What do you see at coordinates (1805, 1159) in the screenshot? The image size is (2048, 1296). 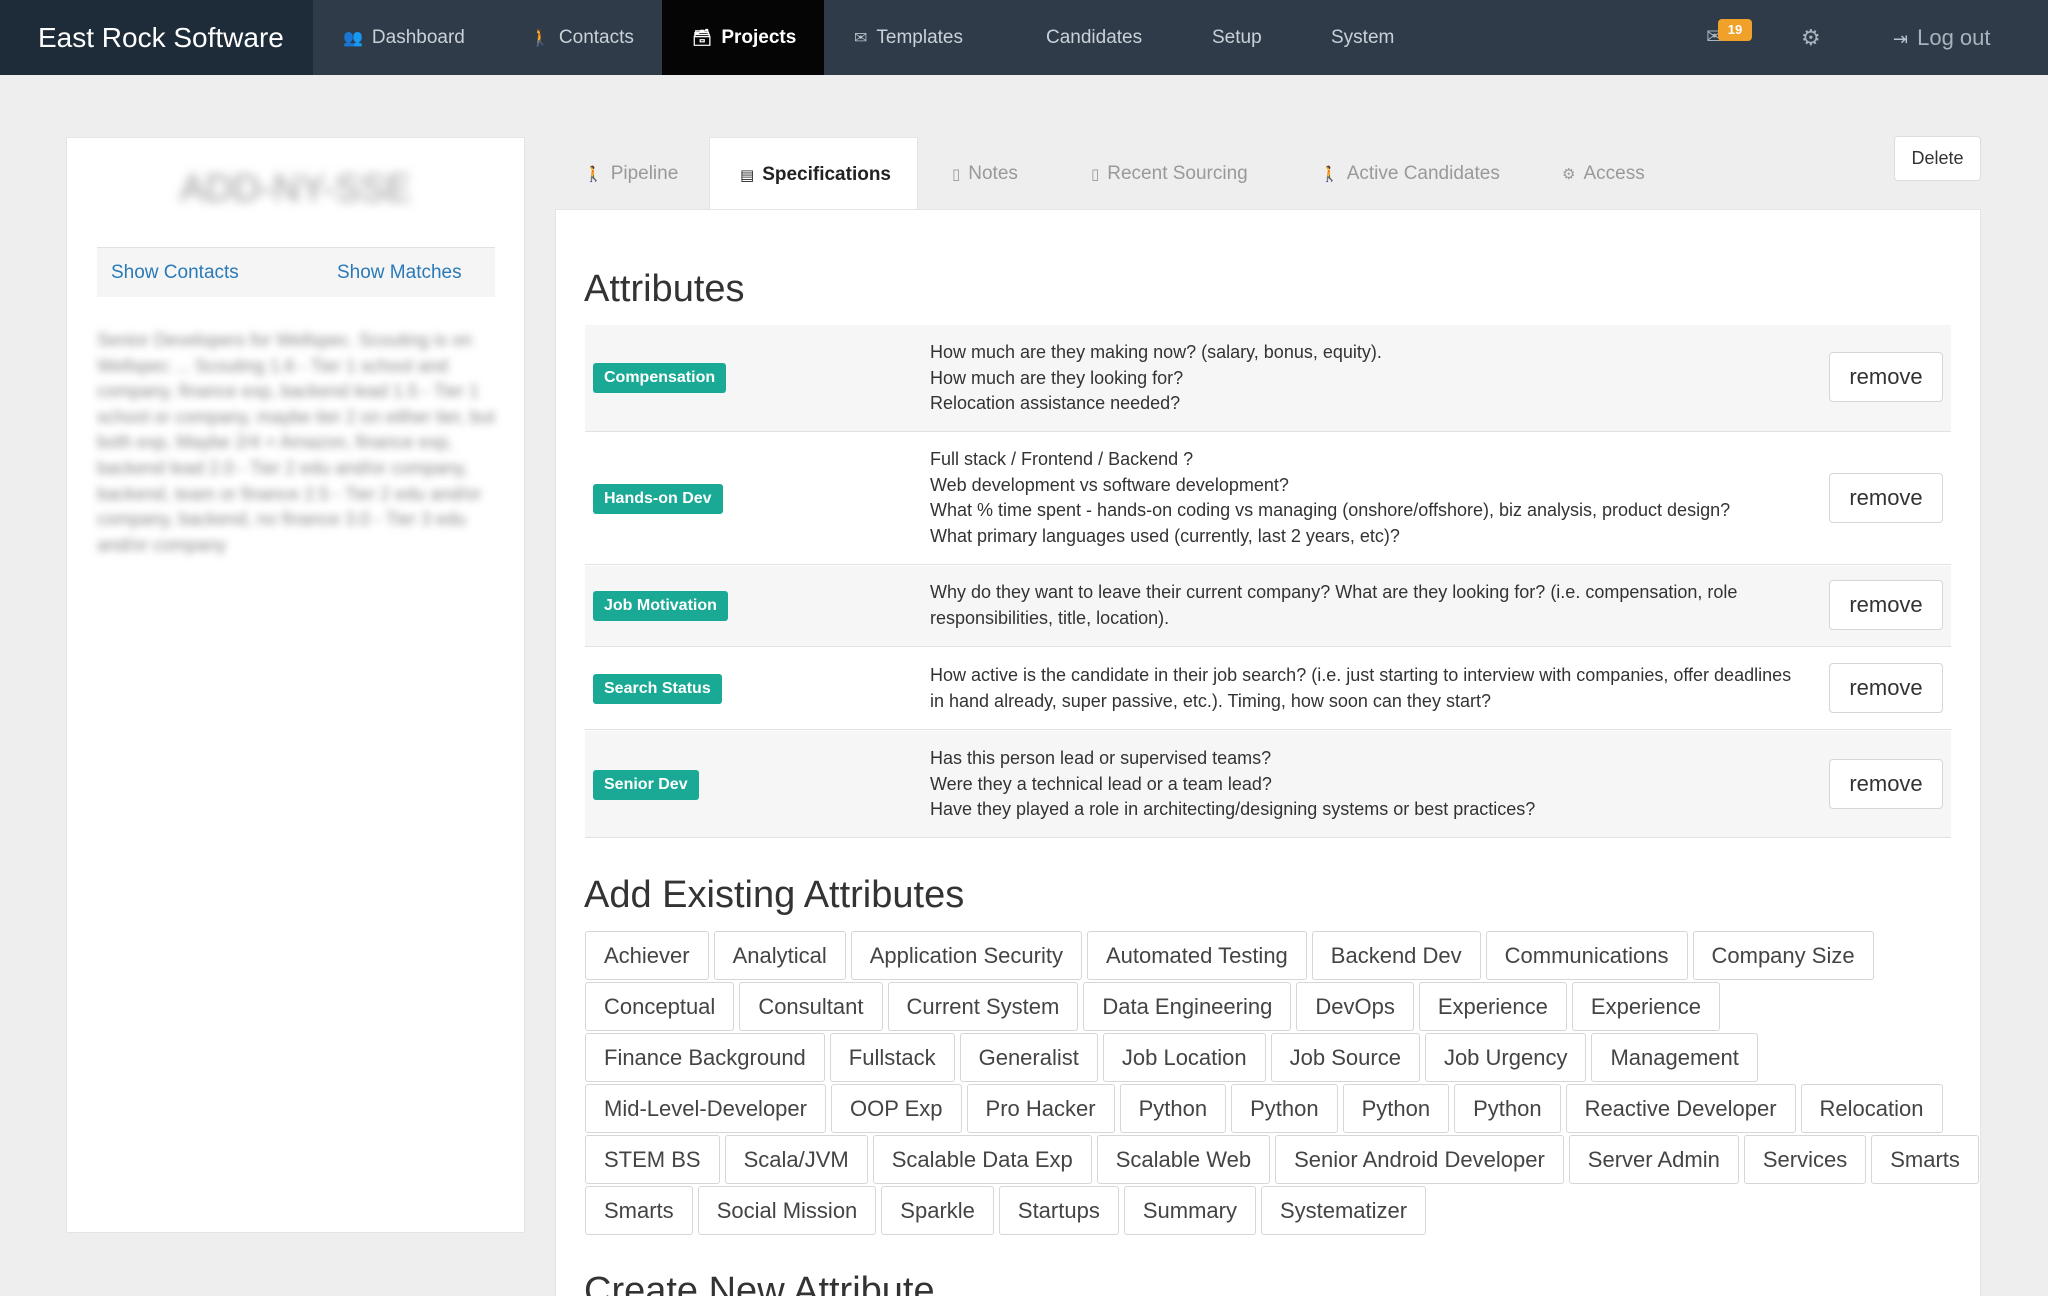 I see `attribute-chip: Services` at bounding box center [1805, 1159].